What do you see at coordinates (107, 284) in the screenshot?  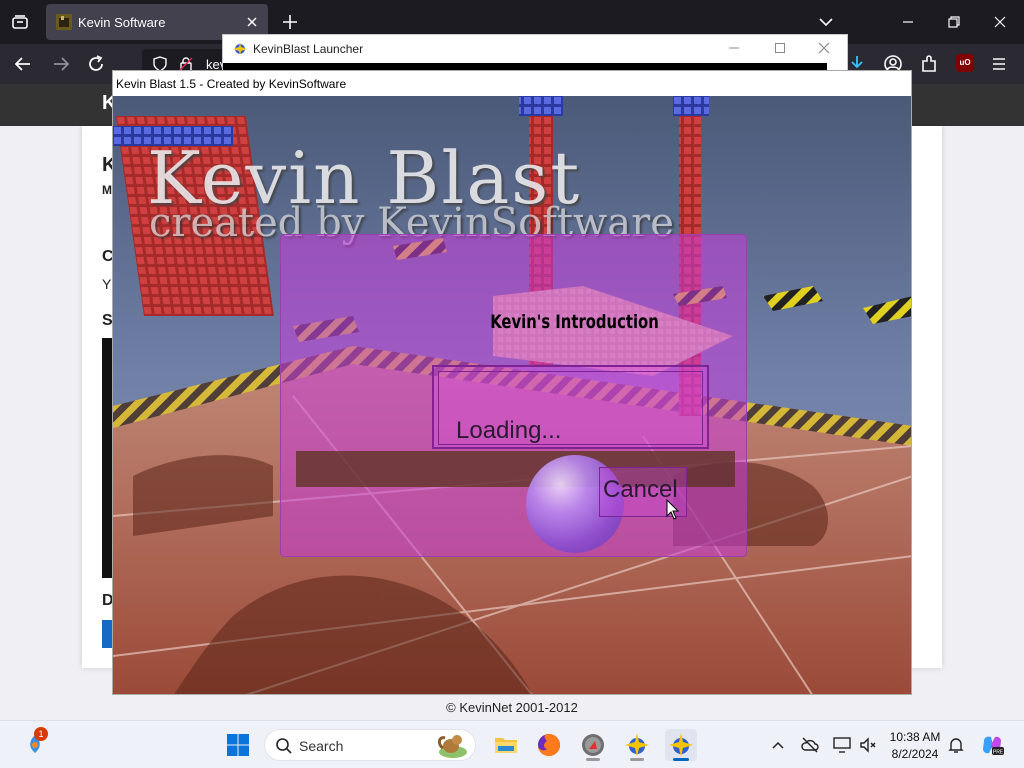 I see `page-text-fragment: Y` at bounding box center [107, 284].